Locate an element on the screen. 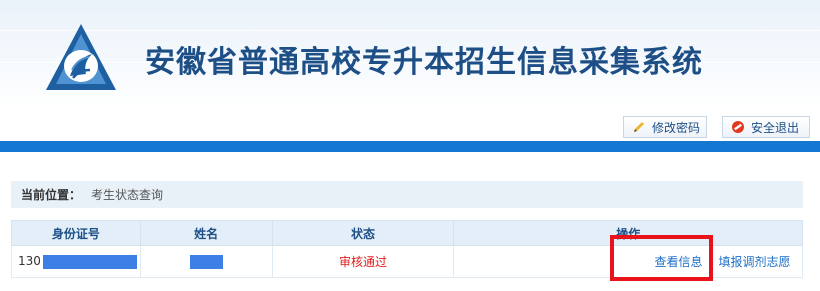 The image size is (820, 291). id-prefix: 130 is located at coordinates (29, 261).